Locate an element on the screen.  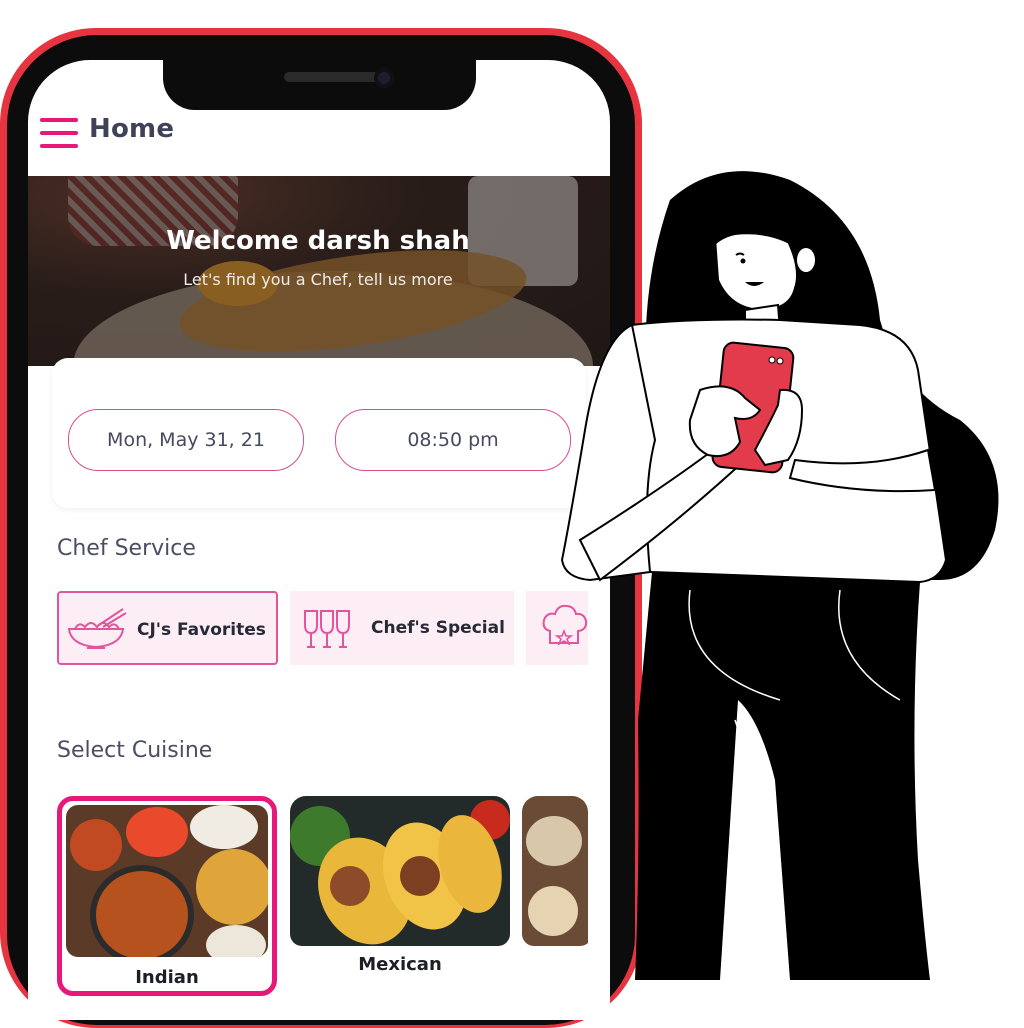
time-picker-button: 08:50 pm is located at coordinates (453, 440).